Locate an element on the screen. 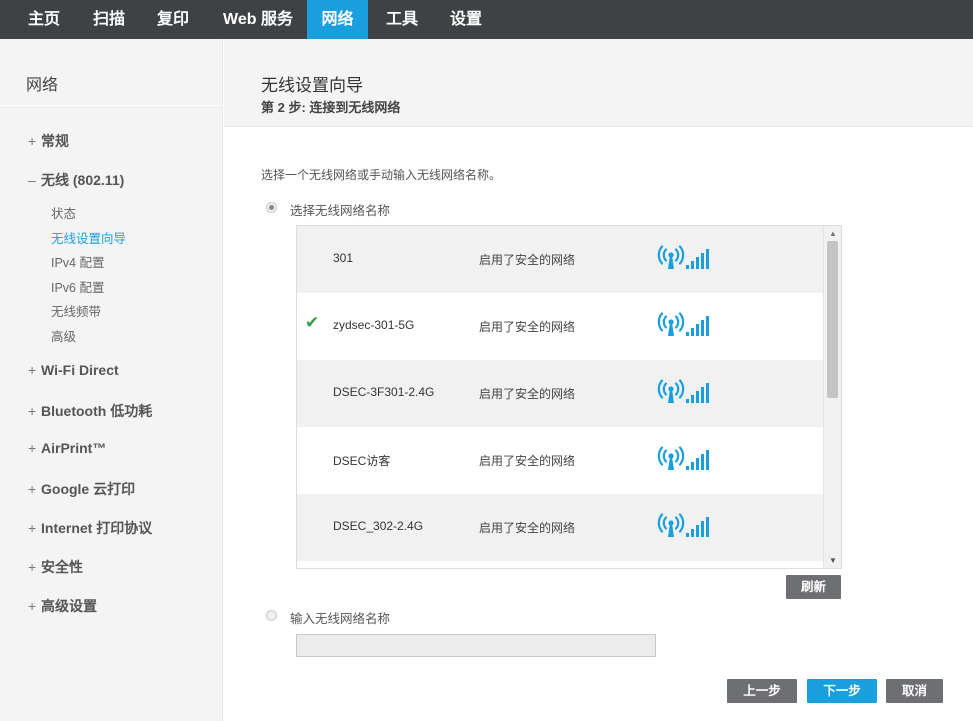 Image resolution: width=973 pixels, height=721 pixels. sidebar-item-bluetooth: + Bluetooth 低功耗 is located at coordinates (90, 411).